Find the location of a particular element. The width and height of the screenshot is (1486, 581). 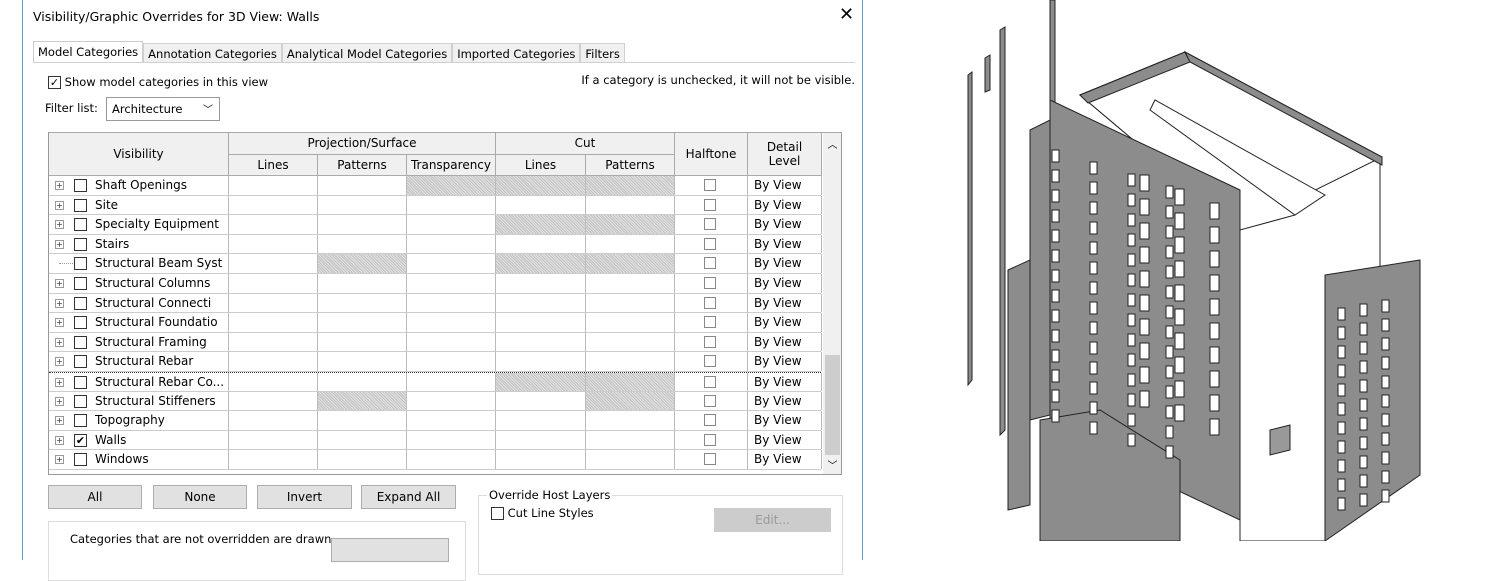

show-categories-checkbox: ✓ Show model categories in this view is located at coordinates (158, 82).